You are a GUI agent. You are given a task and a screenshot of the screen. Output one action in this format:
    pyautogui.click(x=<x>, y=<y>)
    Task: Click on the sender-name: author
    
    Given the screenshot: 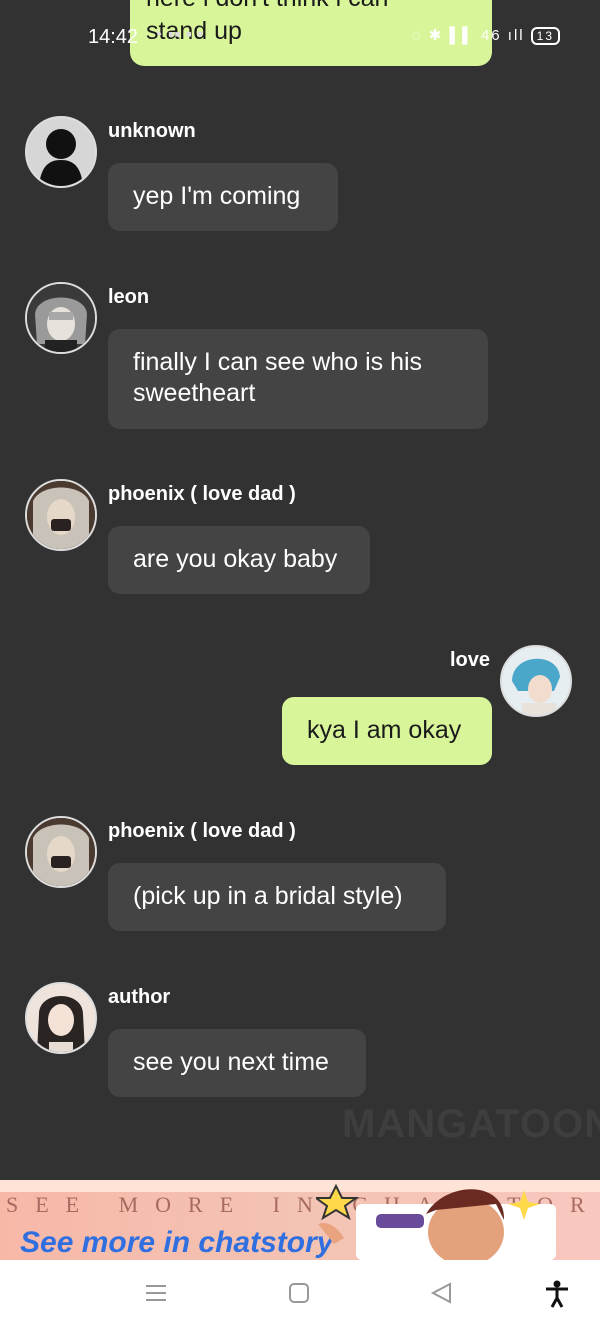 What is the action you would take?
    pyautogui.click(x=139, y=997)
    